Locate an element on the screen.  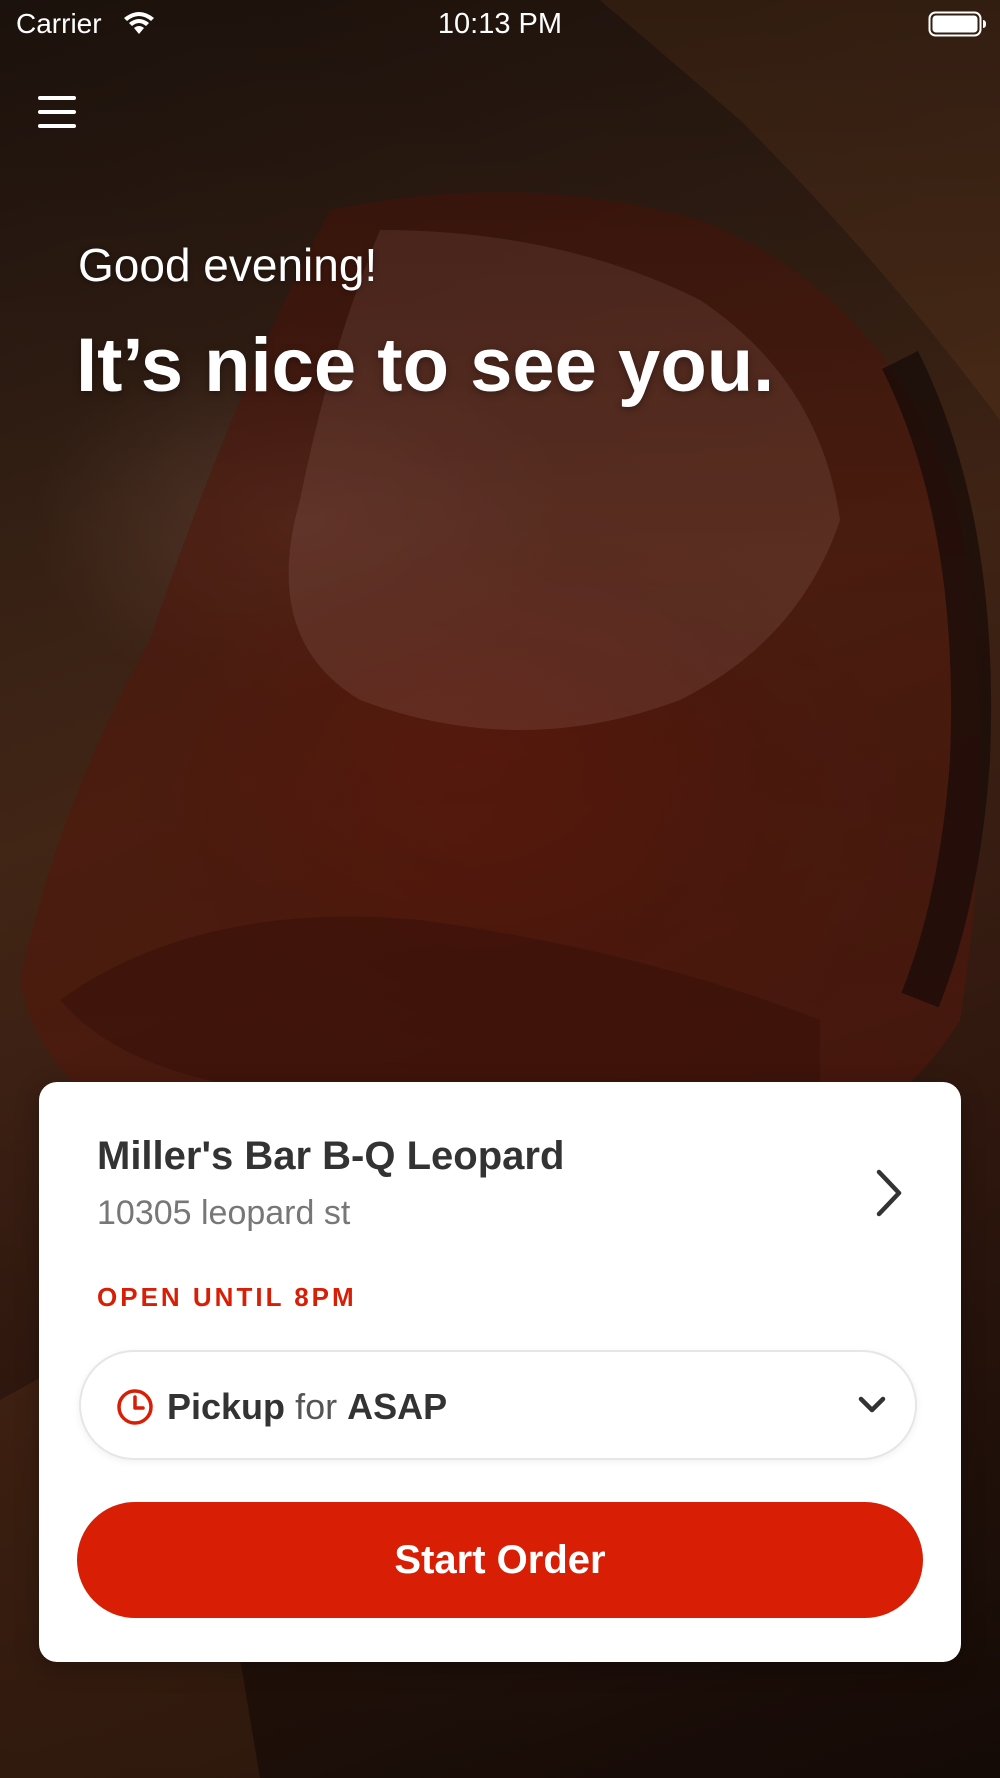
status-time: 10:13 PM is located at coordinates (500, 24).